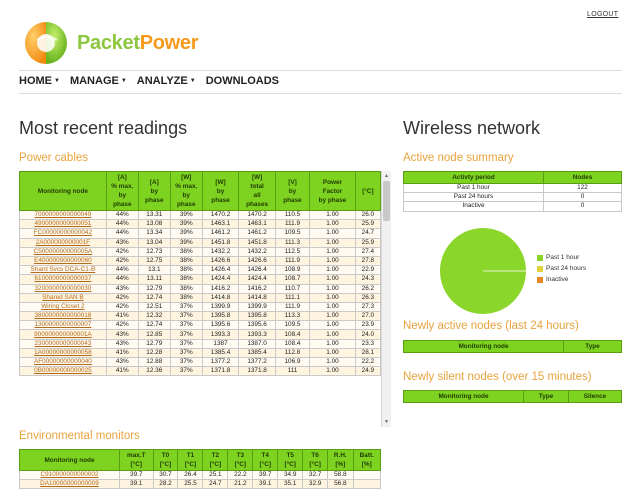 This screenshot has height=493, width=640. I want to click on table-cell: 1393.3, so click(257, 334).